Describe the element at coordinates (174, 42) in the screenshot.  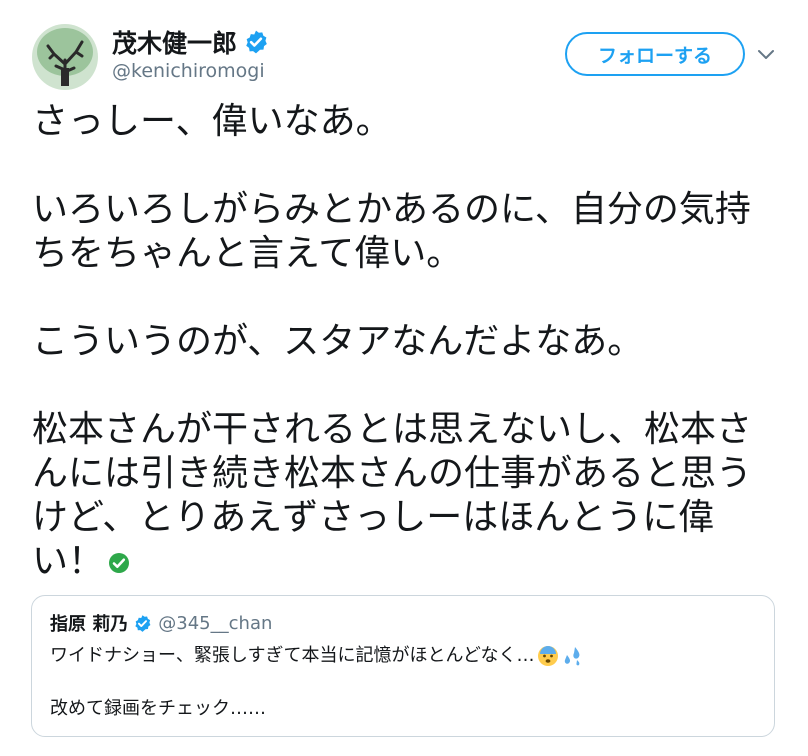
I see `author-name: 茂木健一郎` at that location.